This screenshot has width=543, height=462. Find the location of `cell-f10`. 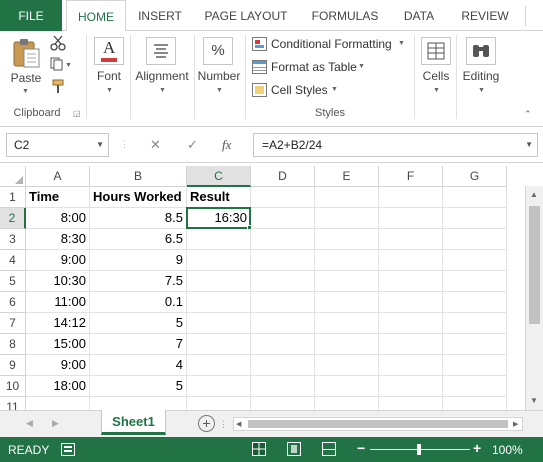

cell-f10 is located at coordinates (411, 386).